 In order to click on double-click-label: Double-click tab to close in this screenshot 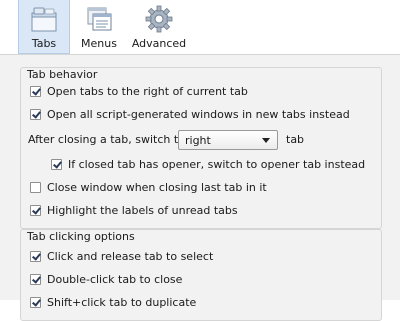, I will do `click(115, 279)`.